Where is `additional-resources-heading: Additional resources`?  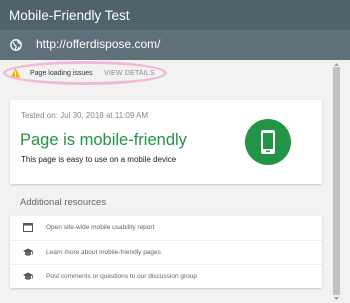 additional-resources-heading: Additional resources is located at coordinates (63, 202).